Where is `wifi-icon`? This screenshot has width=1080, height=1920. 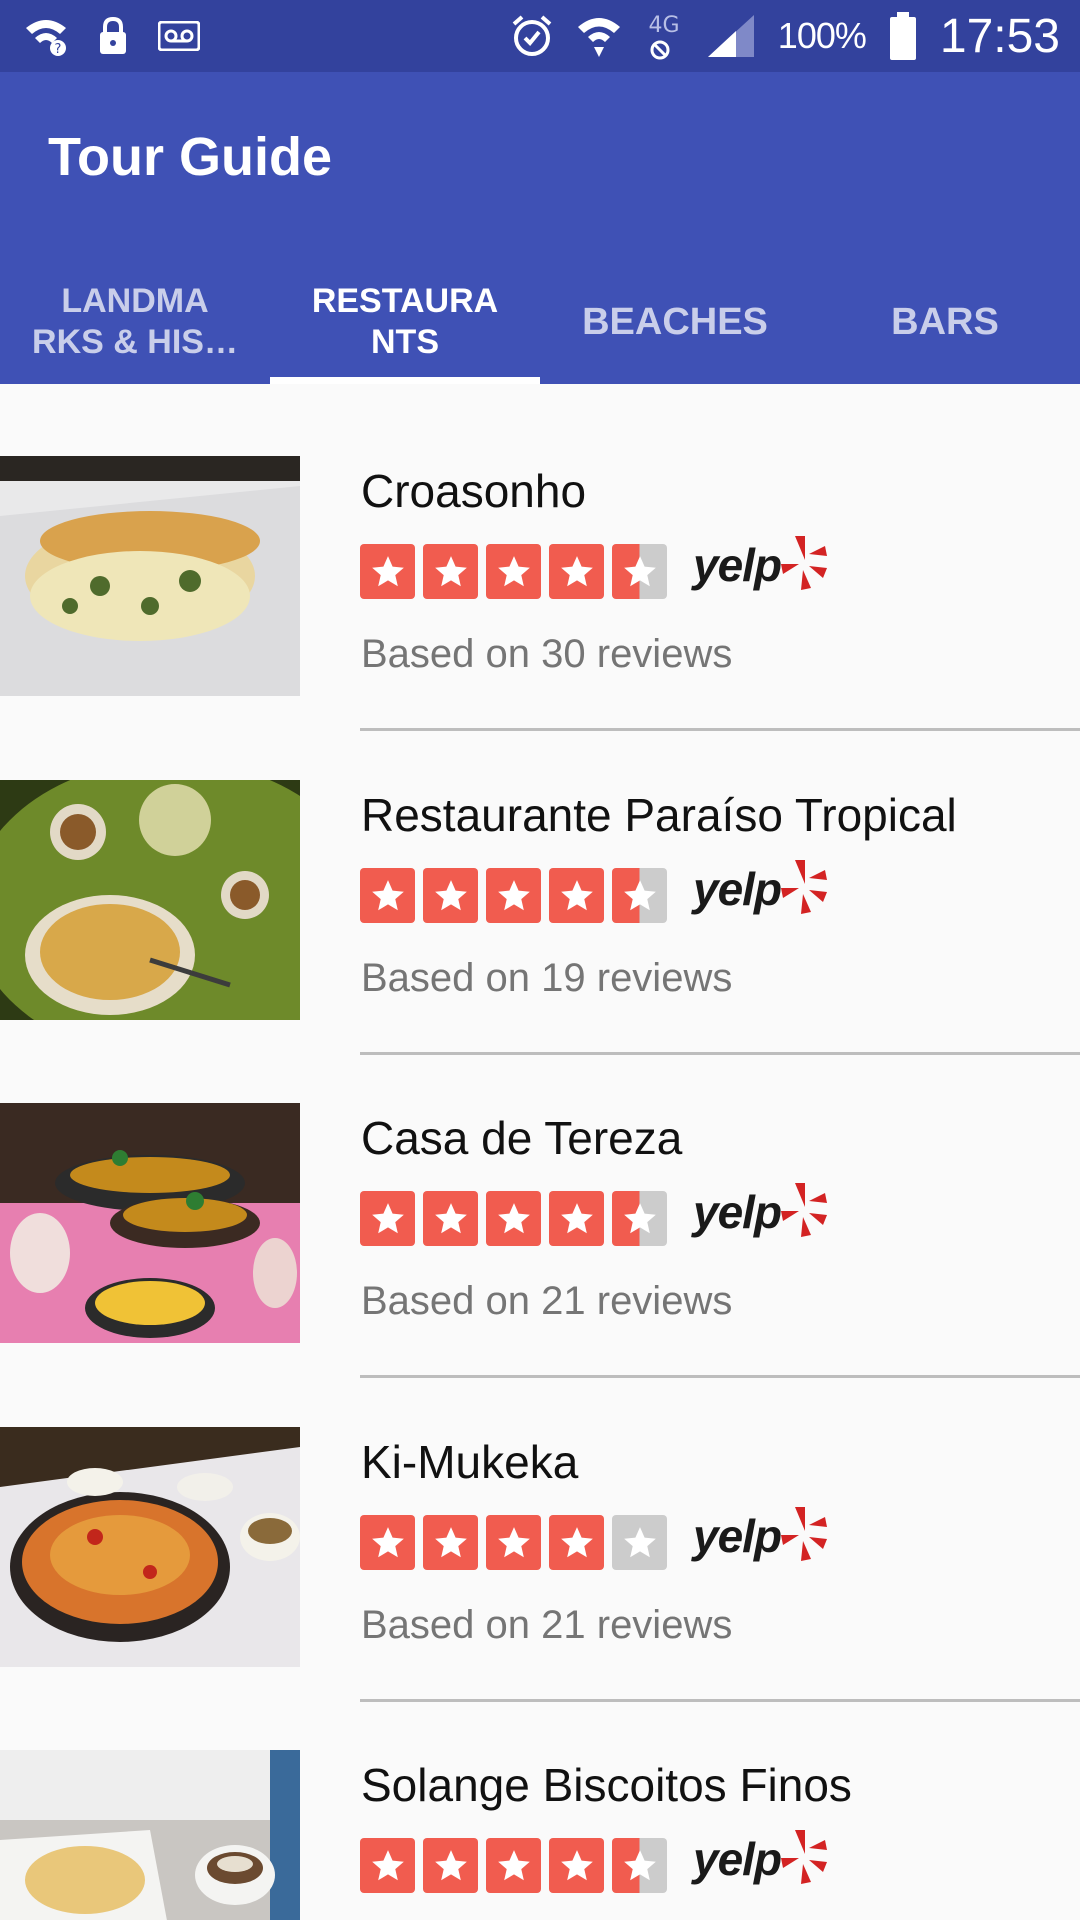
wifi-icon is located at coordinates (599, 36).